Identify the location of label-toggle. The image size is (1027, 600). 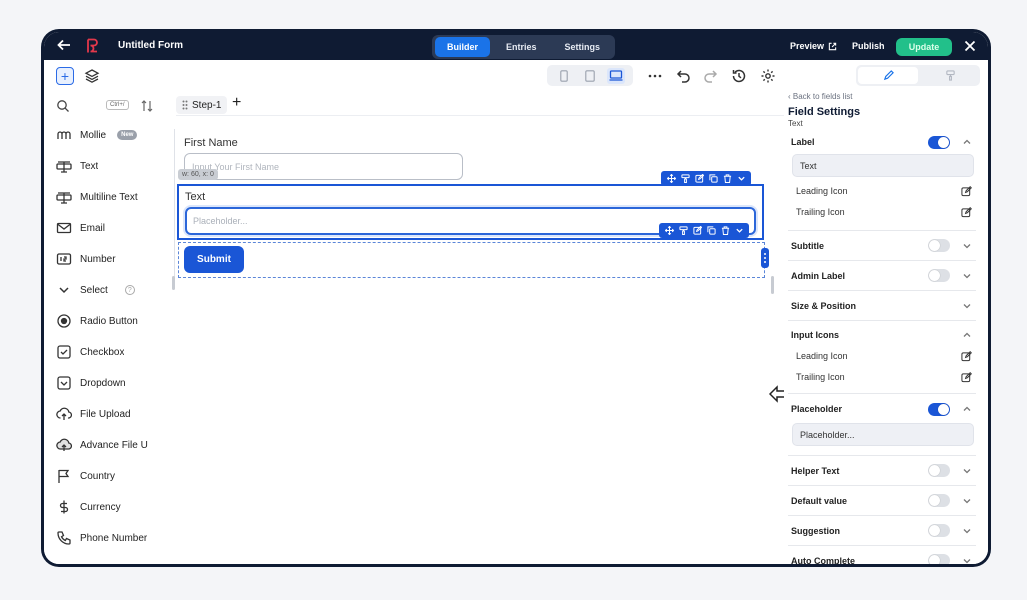
(939, 142).